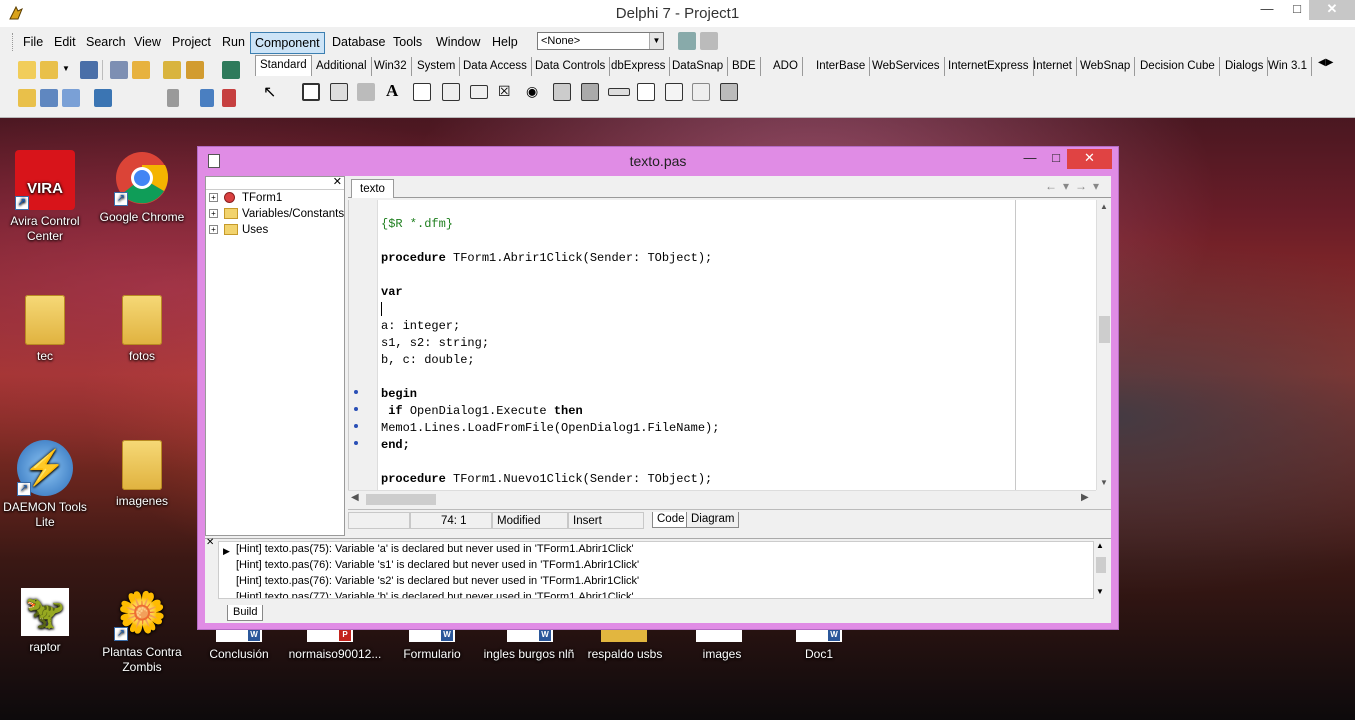  Describe the element at coordinates (819, 654) in the screenshot. I see `desktop-icon-doc1: Doc1` at that location.